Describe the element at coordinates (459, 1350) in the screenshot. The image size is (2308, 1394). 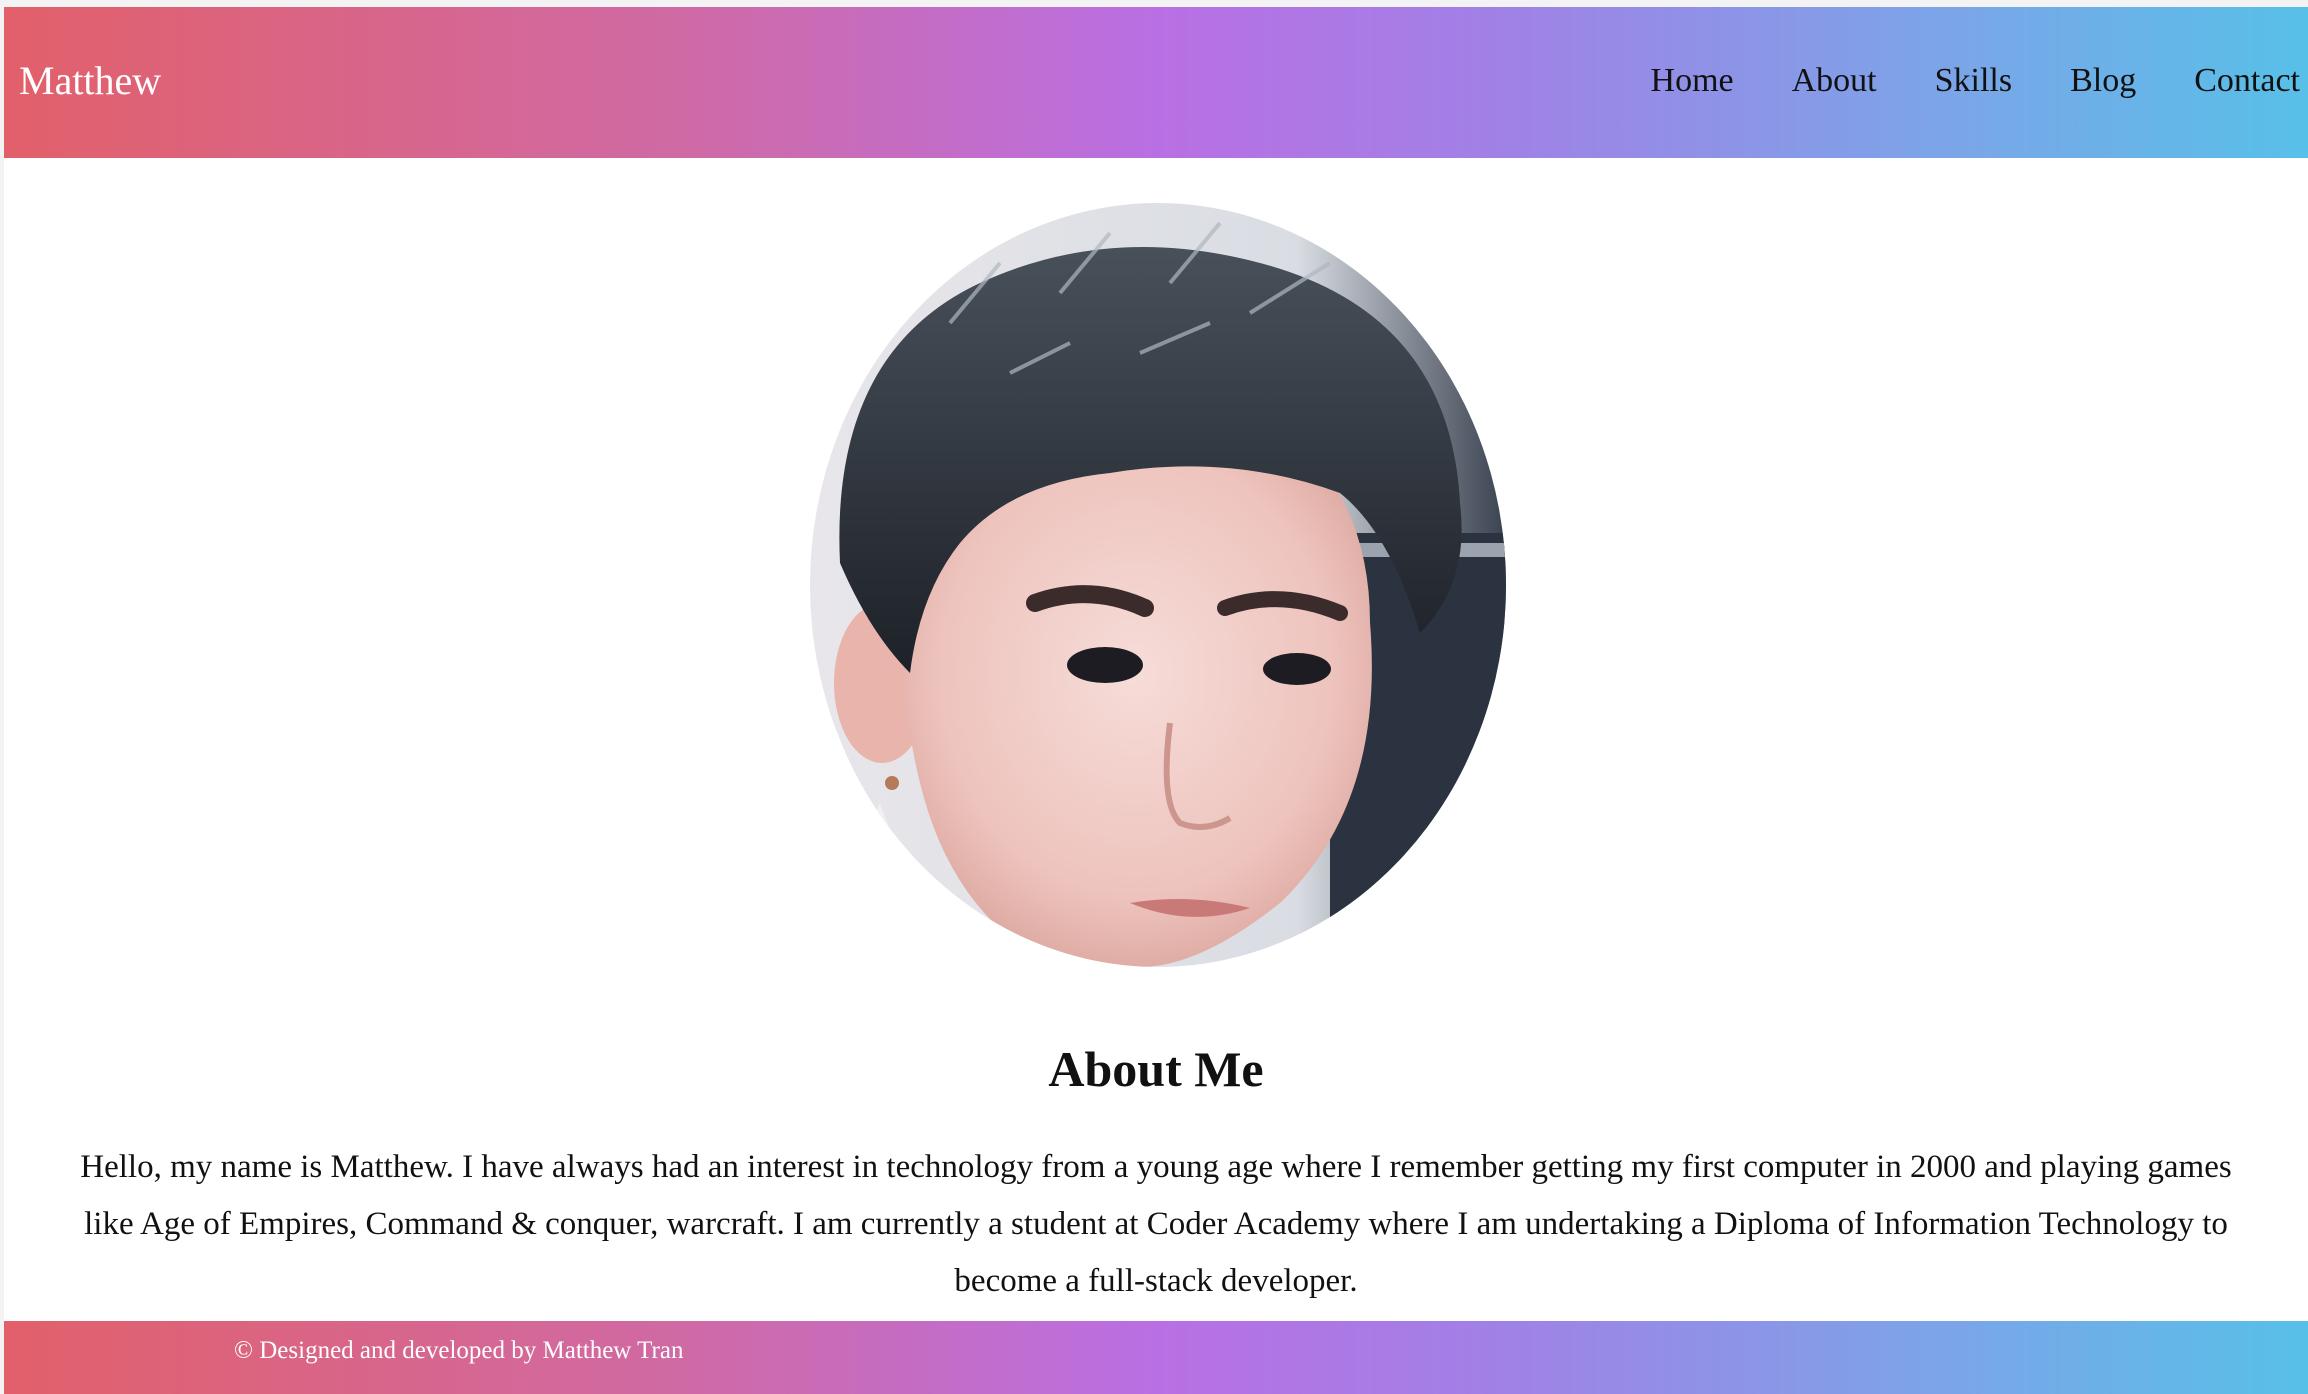
I see `footer-copyright: © Designed and developed by Matthew Tran` at that location.